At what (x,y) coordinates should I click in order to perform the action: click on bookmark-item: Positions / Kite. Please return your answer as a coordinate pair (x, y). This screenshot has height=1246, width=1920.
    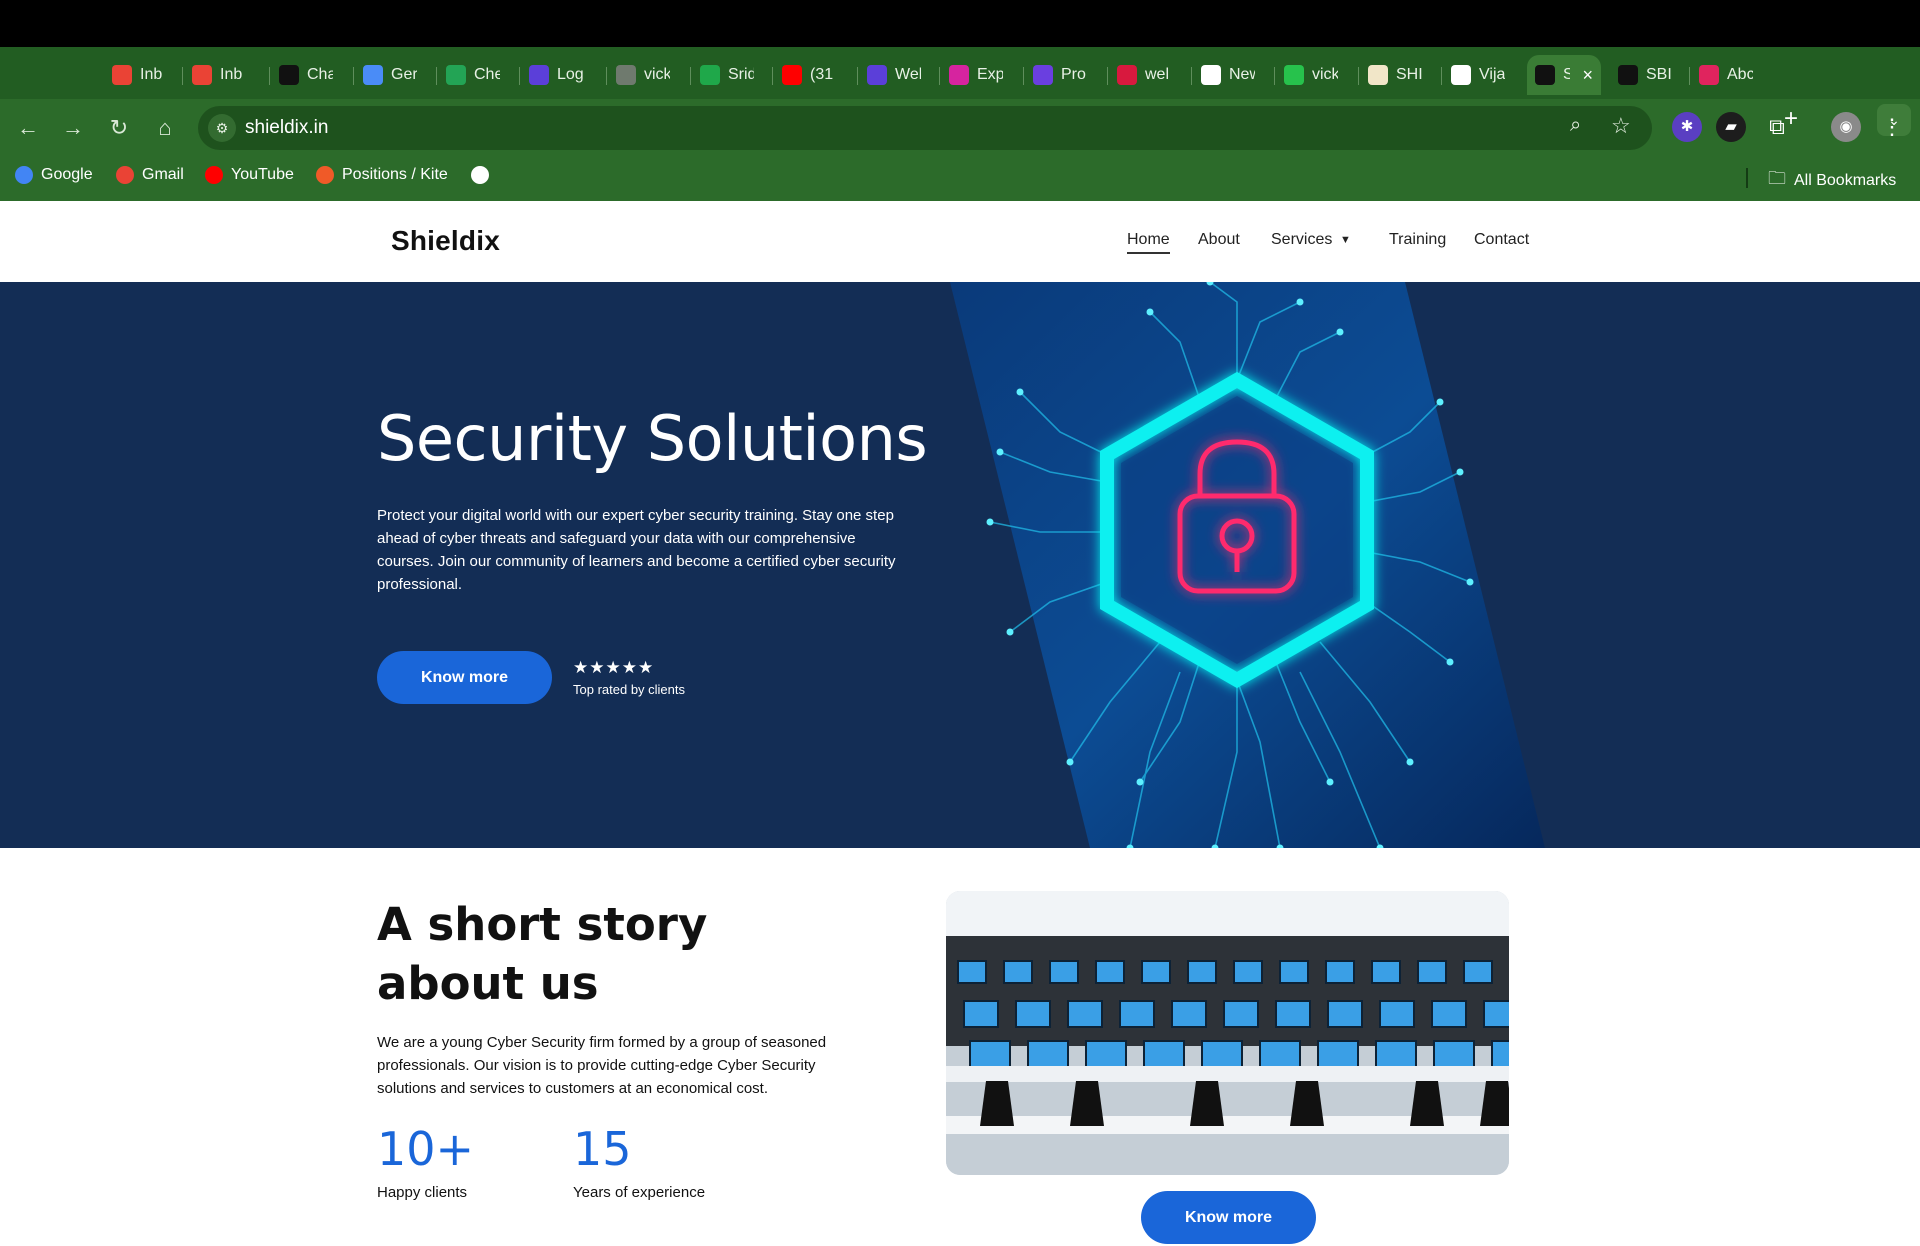
    Looking at the image, I should click on (382, 175).